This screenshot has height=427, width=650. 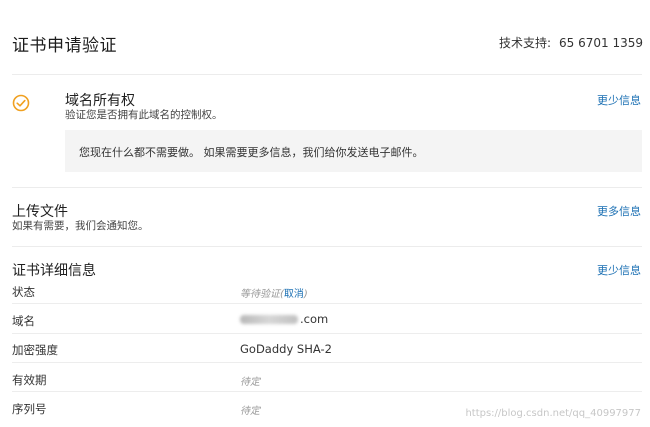 I want to click on row-value-domain: .com, so click(x=284, y=319).